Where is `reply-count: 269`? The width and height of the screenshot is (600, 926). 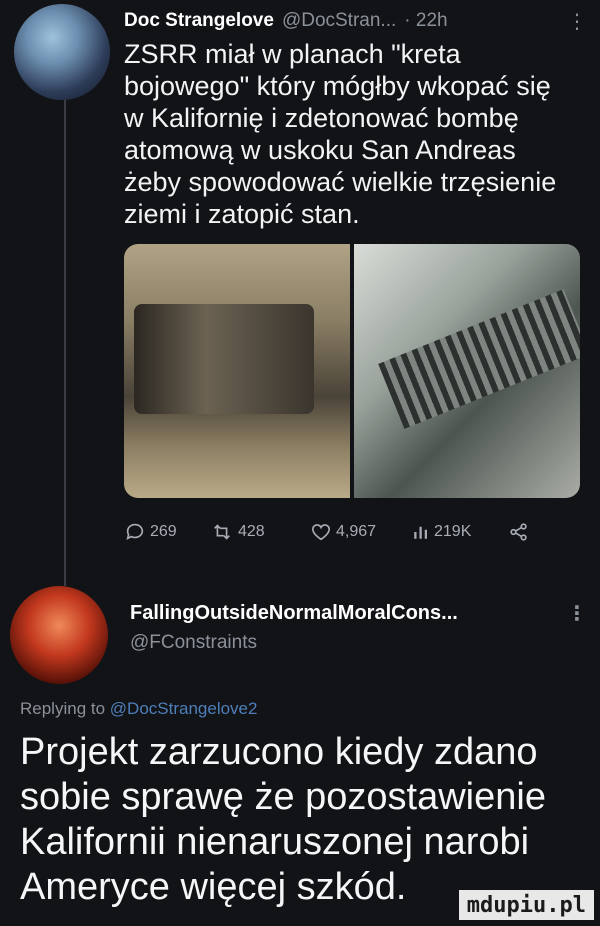 reply-count: 269 is located at coordinates (163, 531).